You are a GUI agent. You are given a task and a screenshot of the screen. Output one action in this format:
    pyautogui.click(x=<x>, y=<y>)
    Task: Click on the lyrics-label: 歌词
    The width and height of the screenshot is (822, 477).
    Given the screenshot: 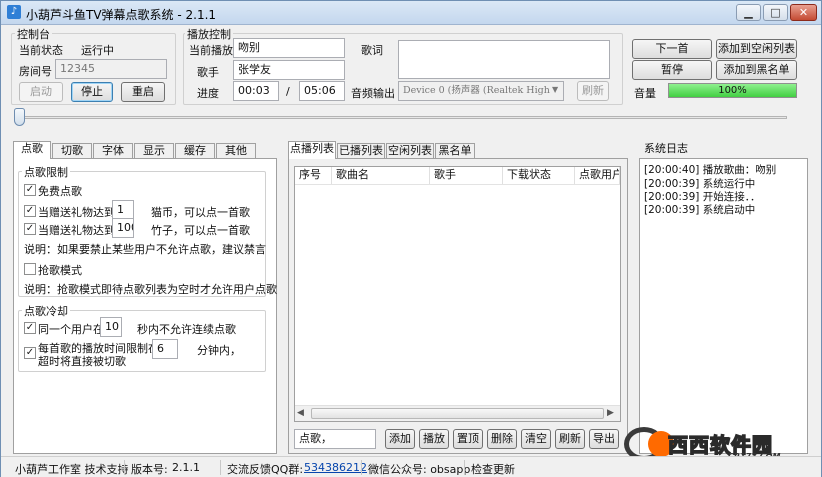 What is the action you would take?
    pyautogui.click(x=372, y=50)
    